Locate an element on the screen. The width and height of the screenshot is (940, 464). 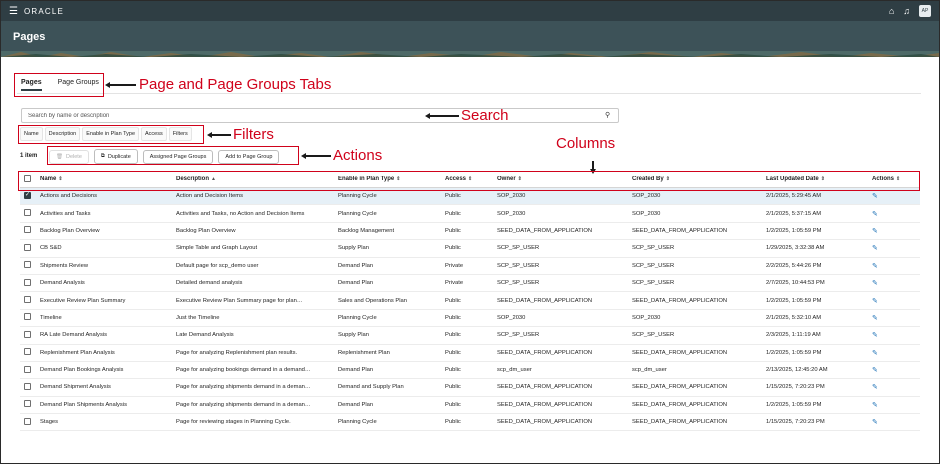
actions-callout-line is located at coordinates (318, 156).